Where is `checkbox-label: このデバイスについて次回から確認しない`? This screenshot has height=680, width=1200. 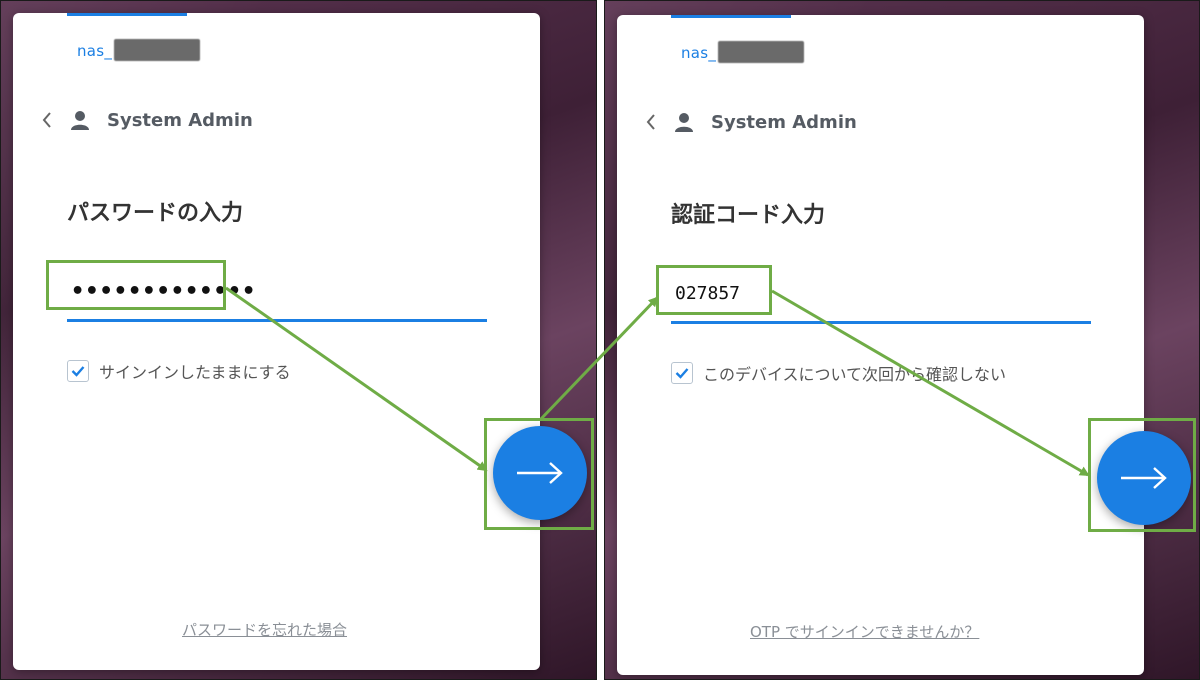 checkbox-label: このデバイスについて次回から確認しない is located at coordinates (855, 374).